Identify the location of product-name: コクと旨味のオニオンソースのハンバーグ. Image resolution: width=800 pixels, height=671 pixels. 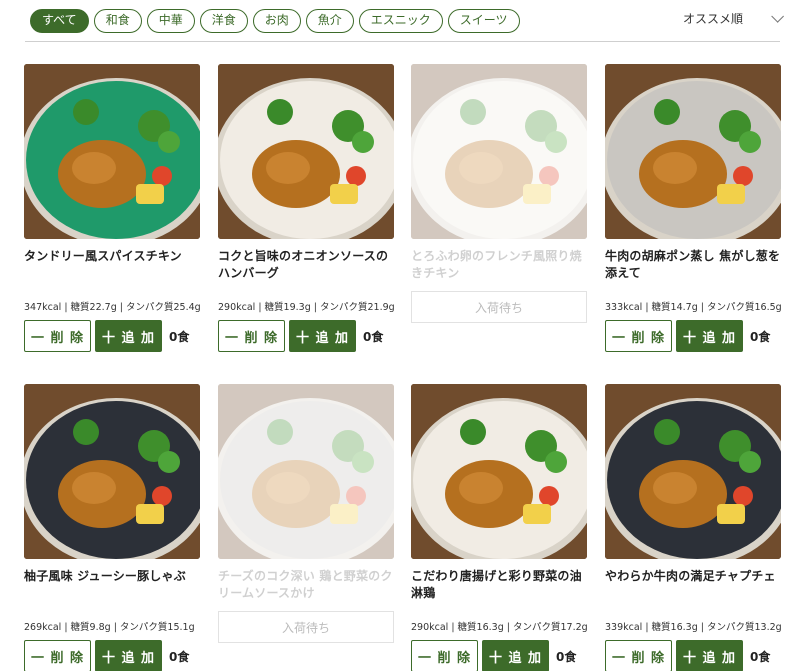
(306, 265).